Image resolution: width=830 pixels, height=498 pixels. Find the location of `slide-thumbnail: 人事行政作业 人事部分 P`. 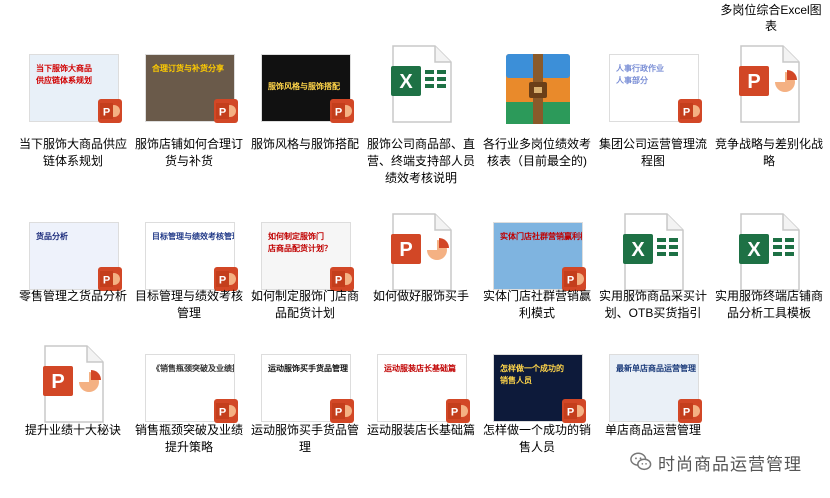

slide-thumbnail: 人事行政作业 人事部分 P is located at coordinates (653, 90).